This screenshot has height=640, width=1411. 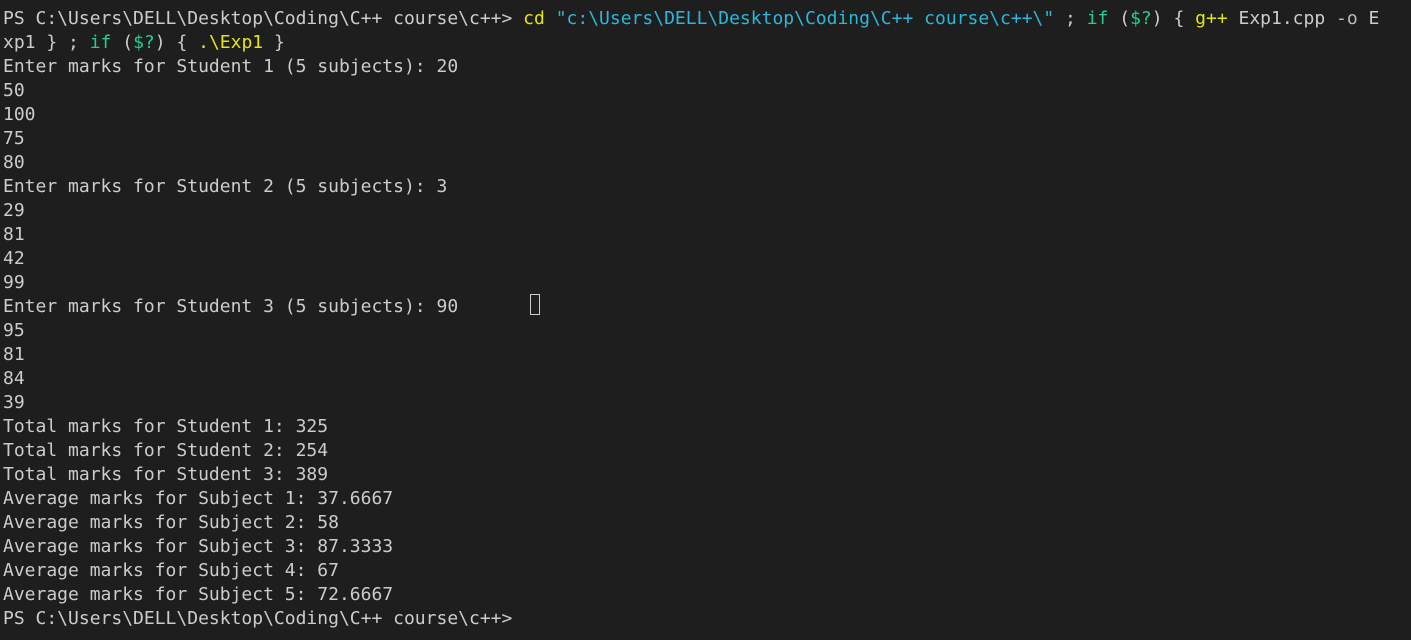 I want to click on output-line: 99, so click(x=14, y=282).